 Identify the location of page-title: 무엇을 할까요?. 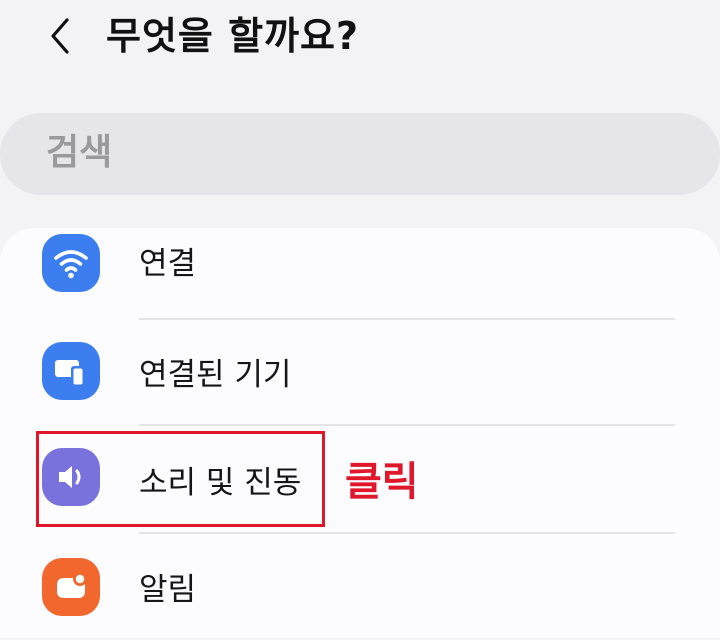
(233, 36).